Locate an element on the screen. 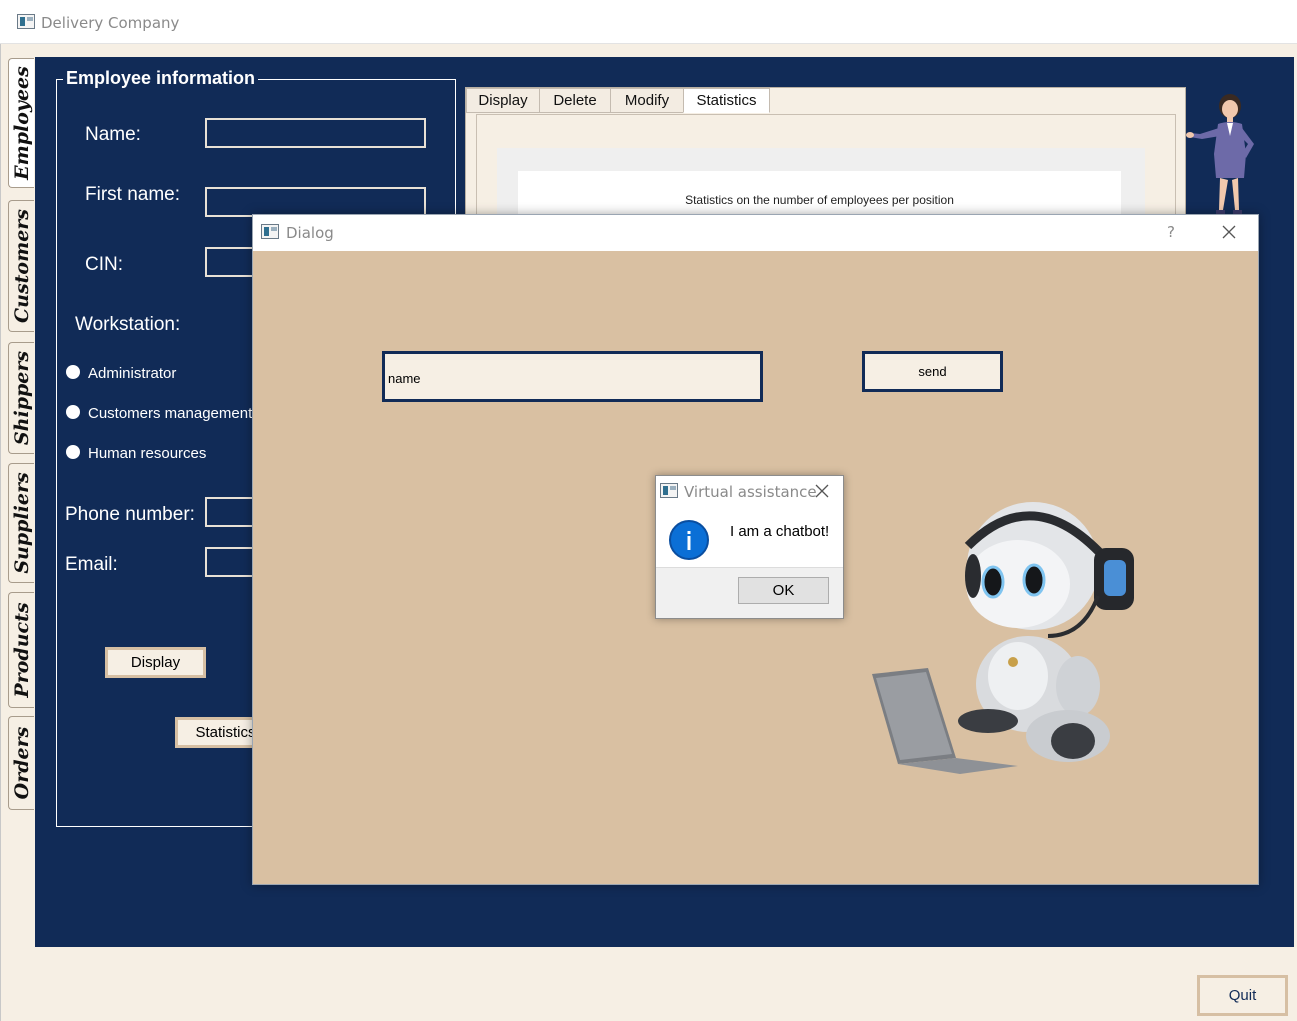 This screenshot has height=1021, width=1297. tab-employees-label: Employees is located at coordinates (21, 123).